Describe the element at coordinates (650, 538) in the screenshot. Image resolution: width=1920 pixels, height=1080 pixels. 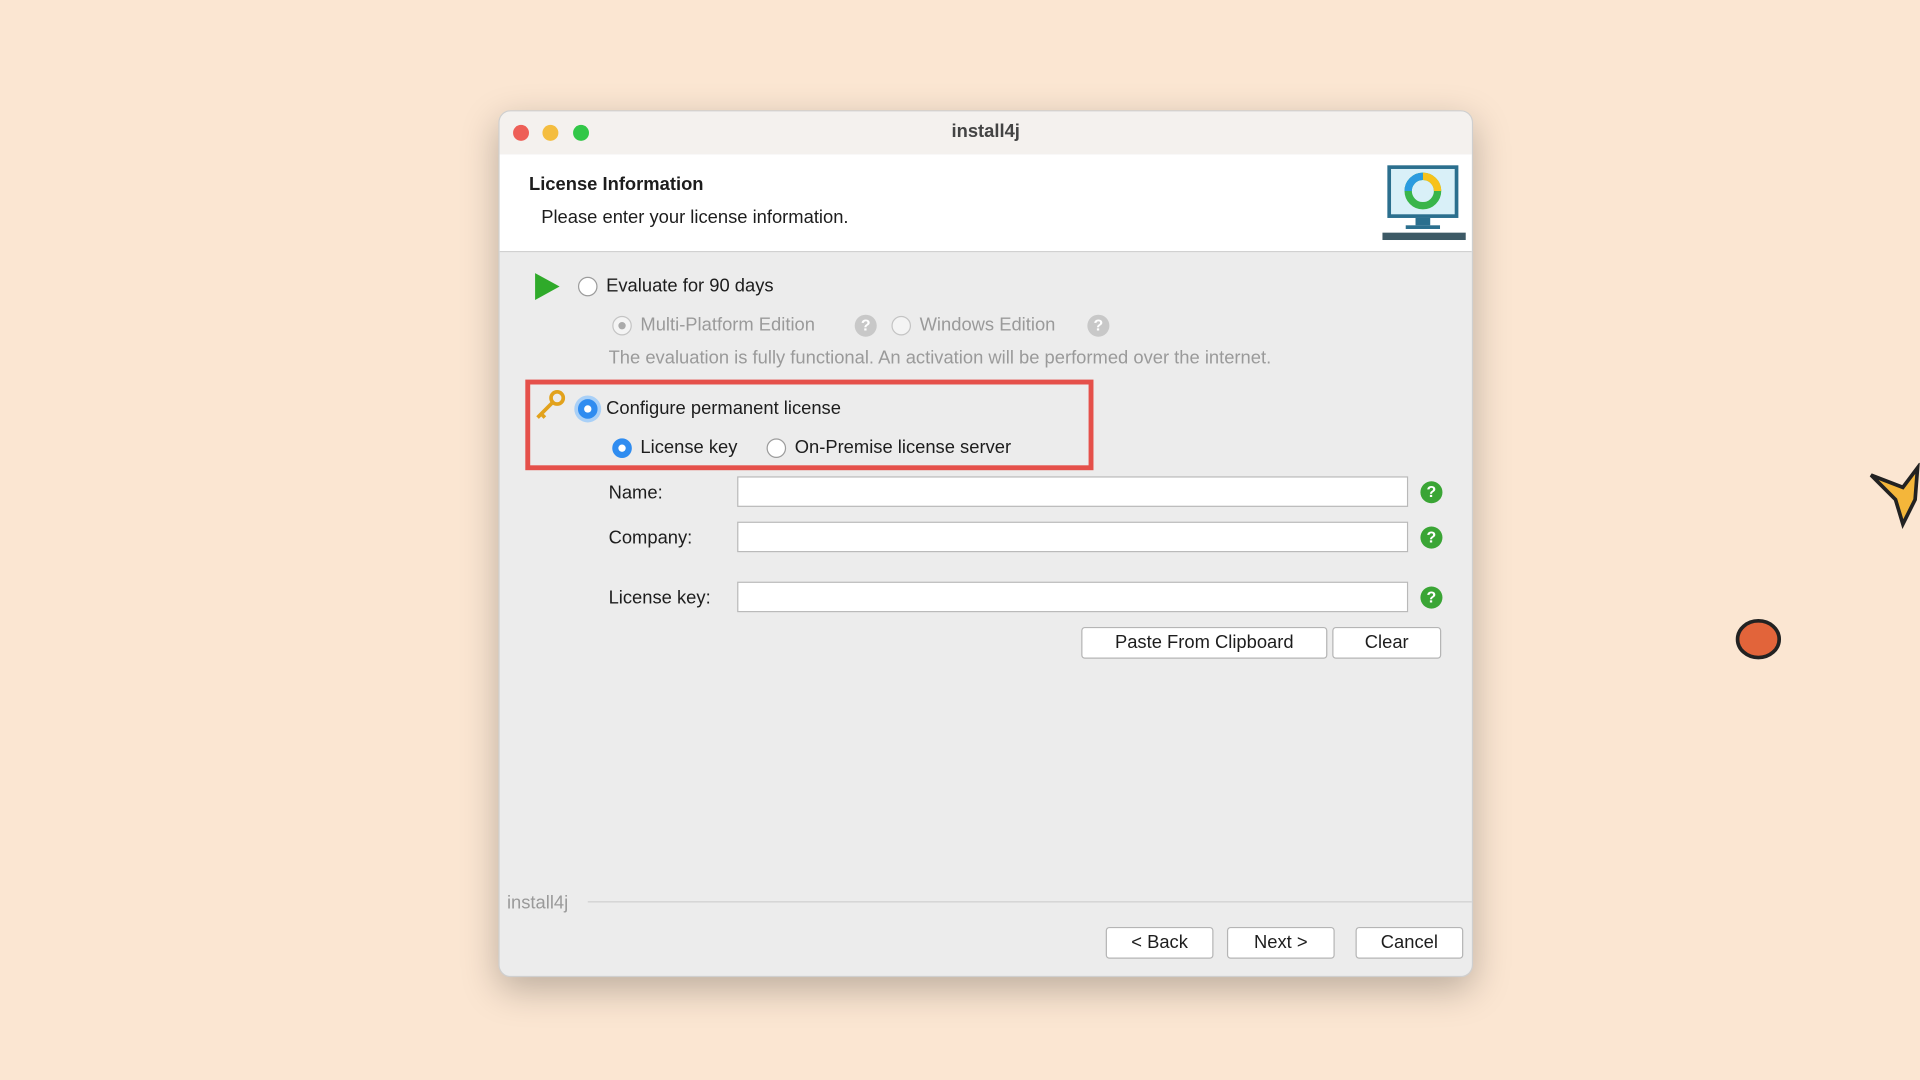
I see `company-label: Company:` at that location.